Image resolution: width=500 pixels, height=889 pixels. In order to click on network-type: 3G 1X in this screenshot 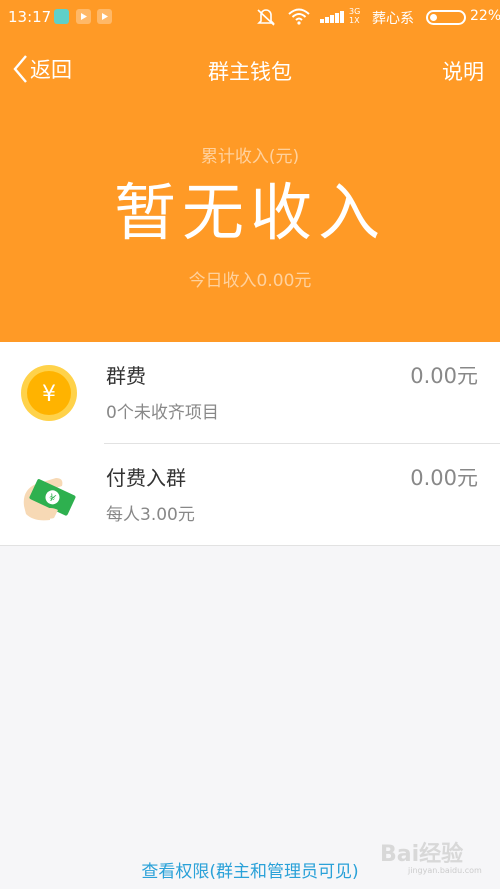, I will do `click(355, 16)`.